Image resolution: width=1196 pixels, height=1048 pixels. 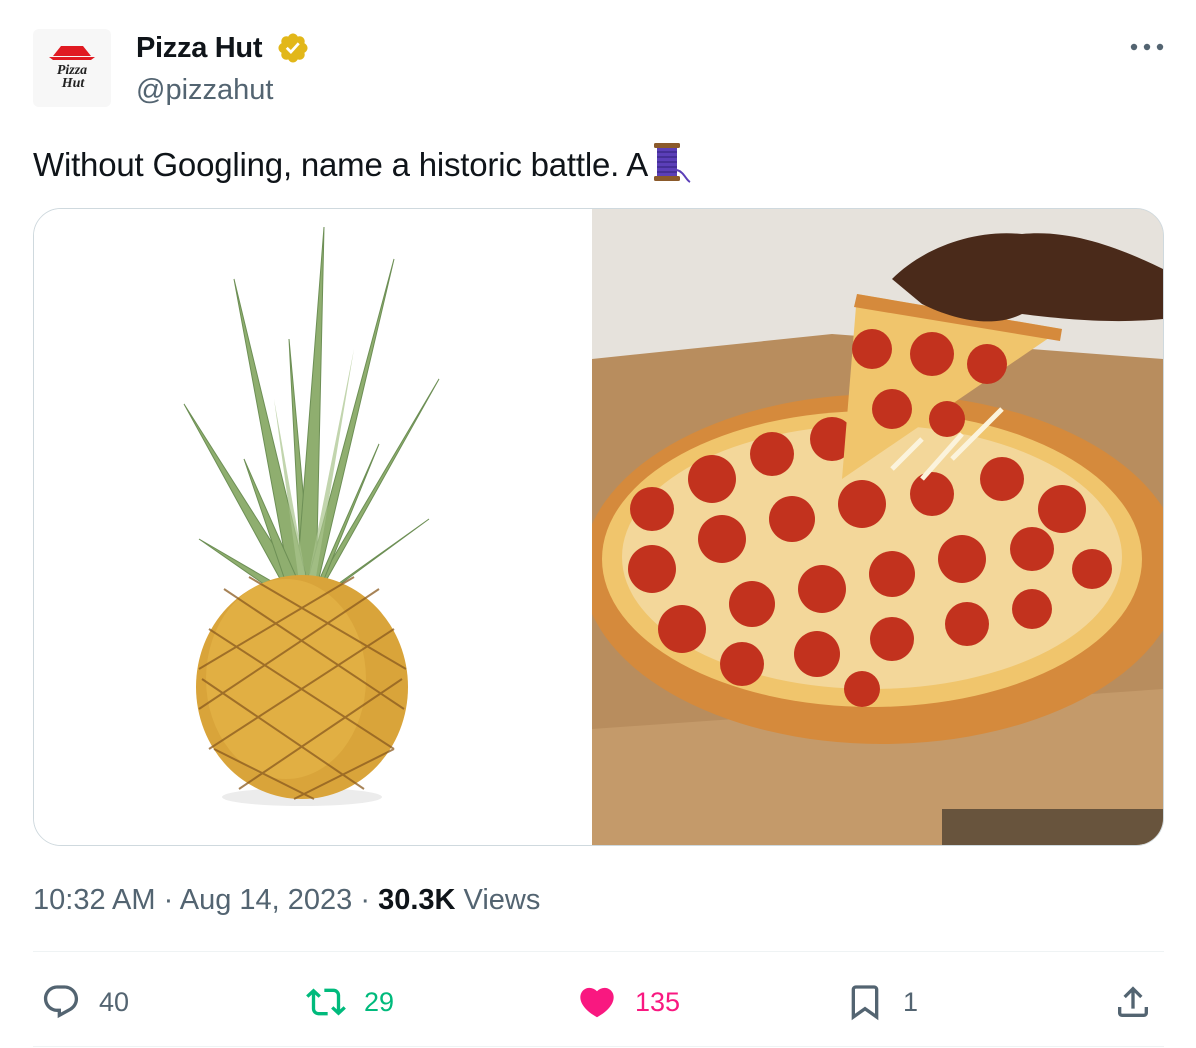 I want to click on pineapple-image-icon, so click(x=311, y=516).